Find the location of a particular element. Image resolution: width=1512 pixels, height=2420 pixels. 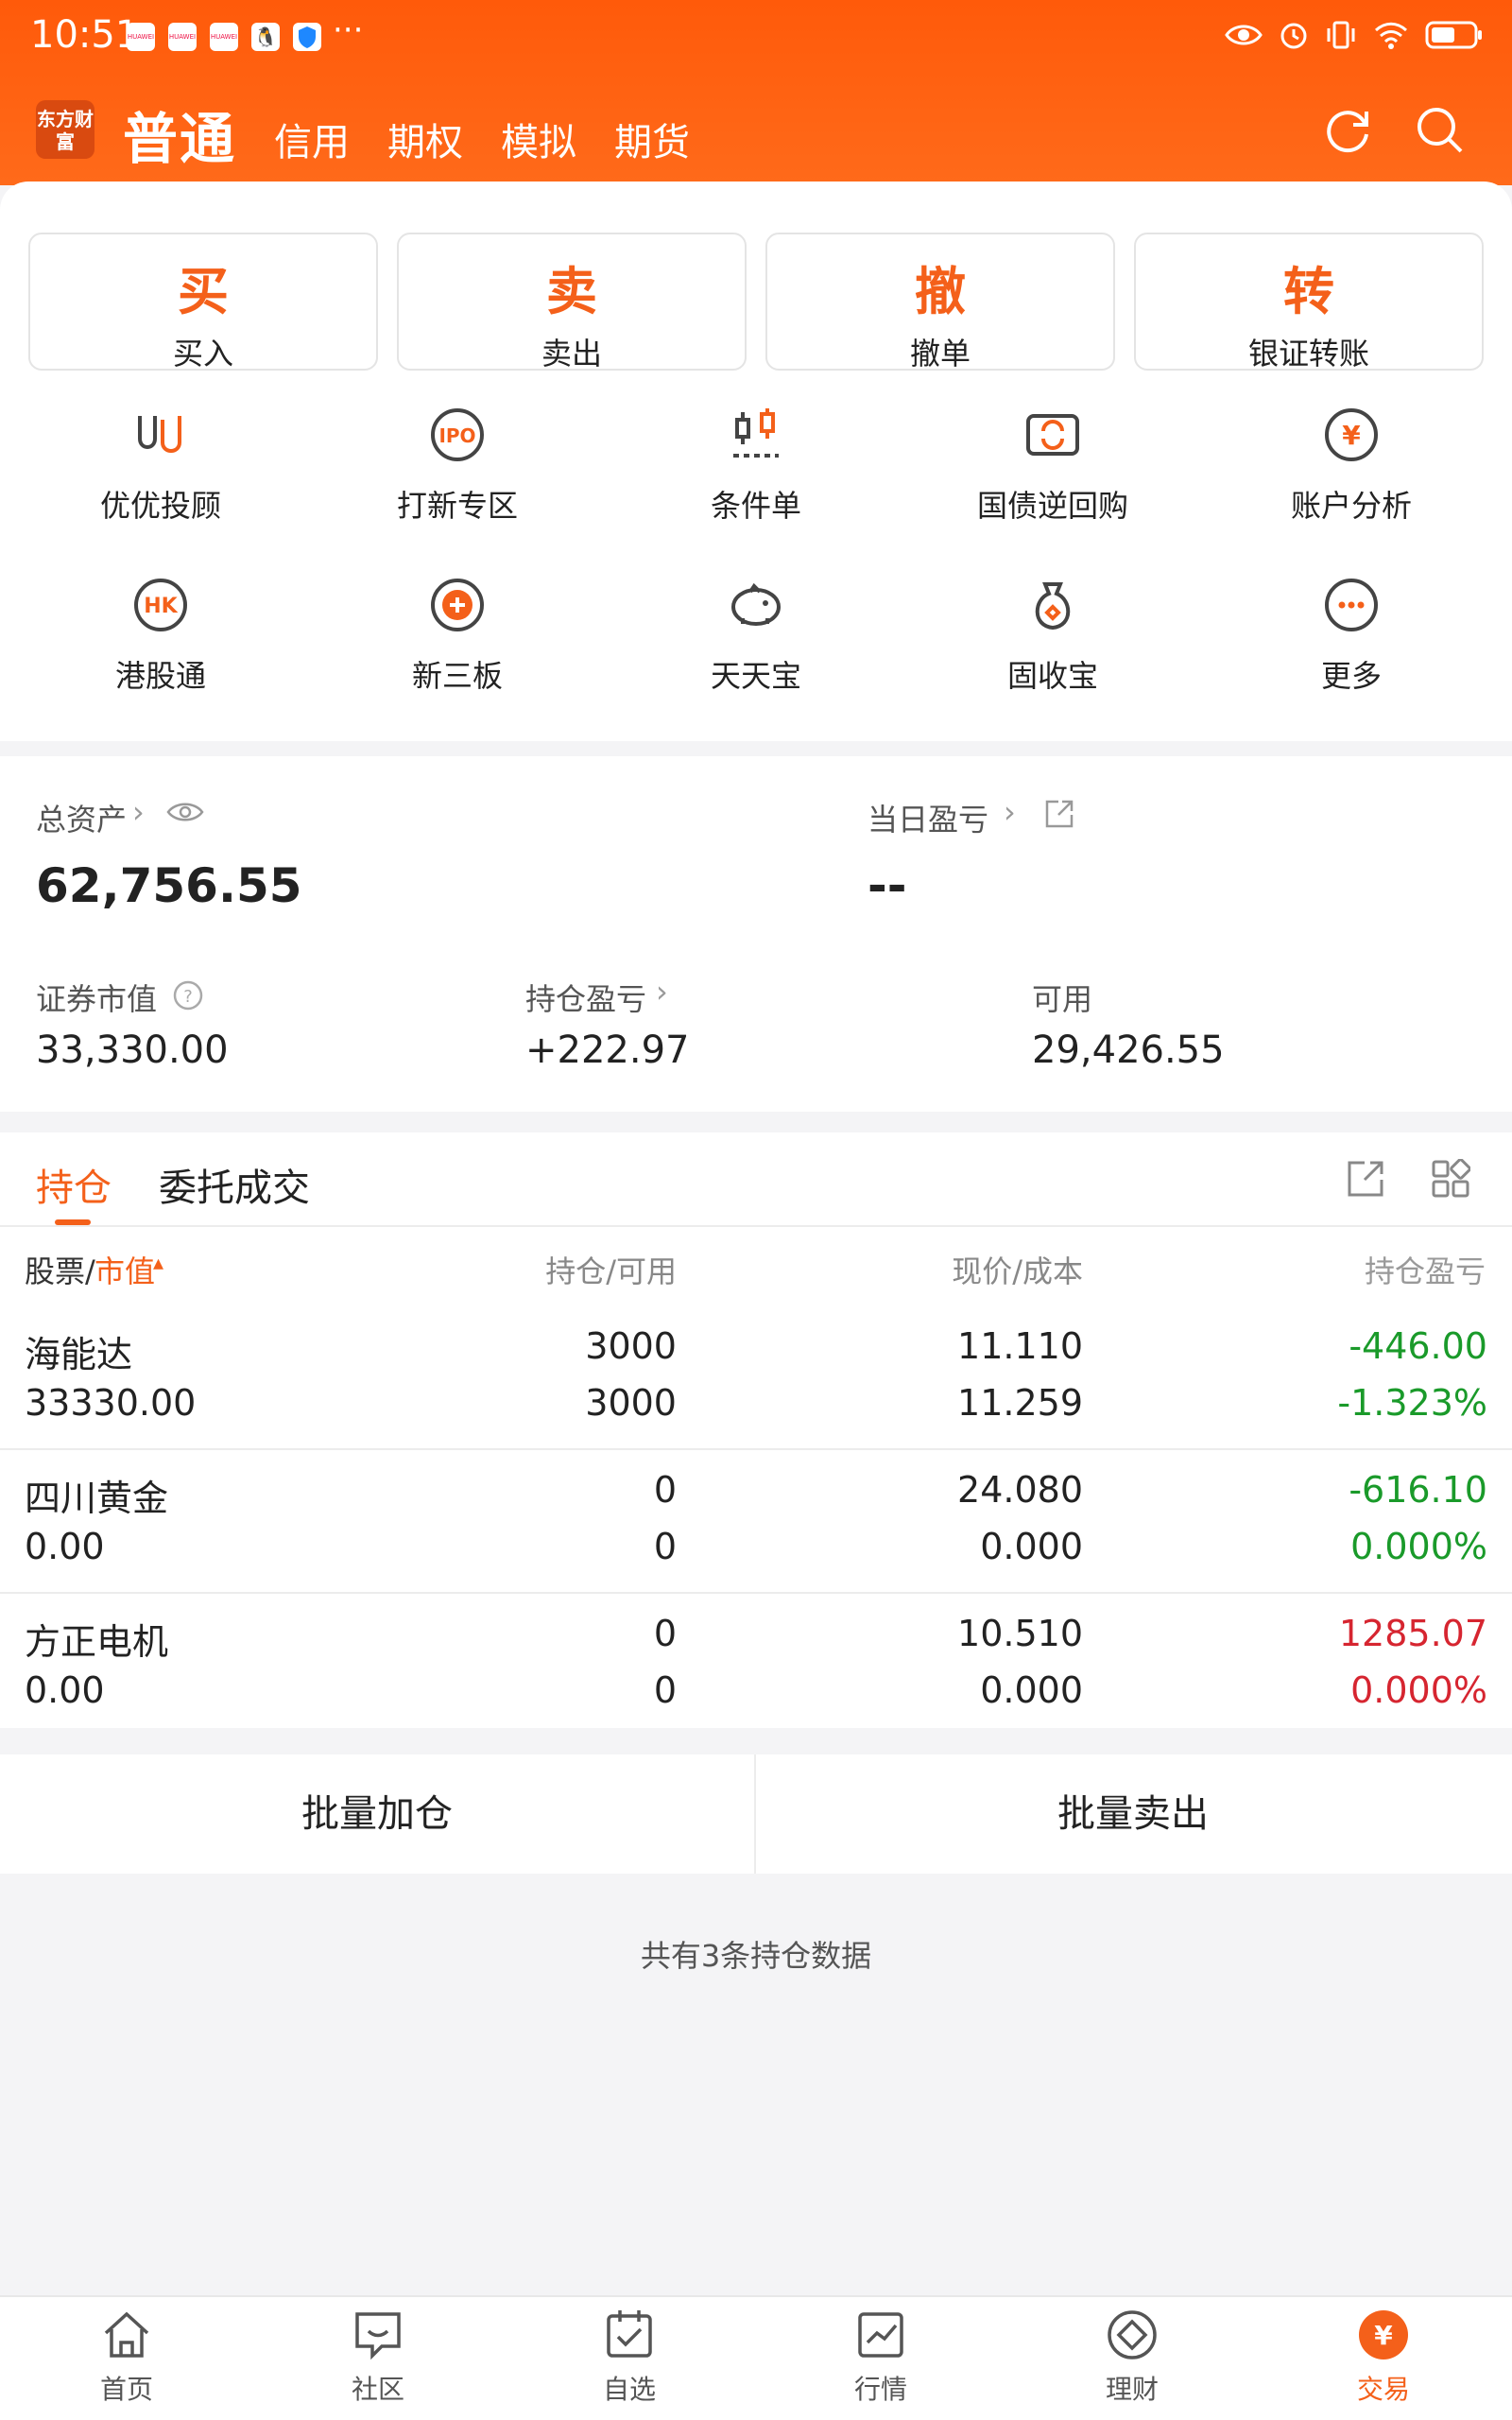

col-price-cost: 现价/成本 is located at coordinates (1017, 1271).